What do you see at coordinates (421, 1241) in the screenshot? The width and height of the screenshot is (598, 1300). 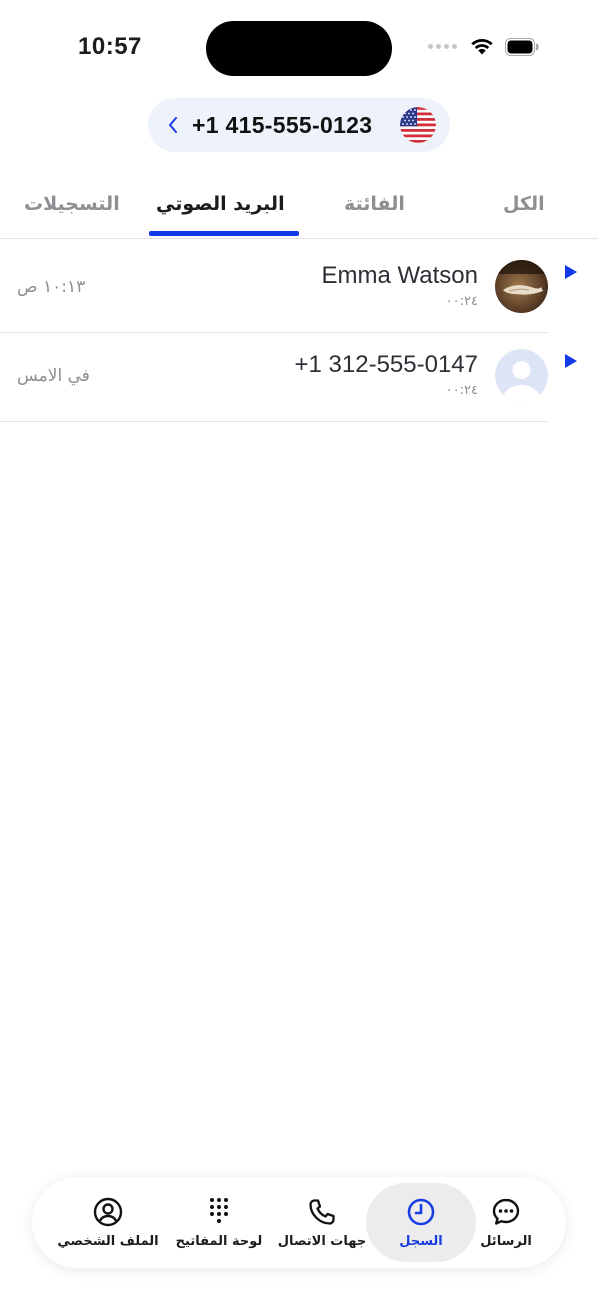 I see `nav-history-label: السجل` at bounding box center [421, 1241].